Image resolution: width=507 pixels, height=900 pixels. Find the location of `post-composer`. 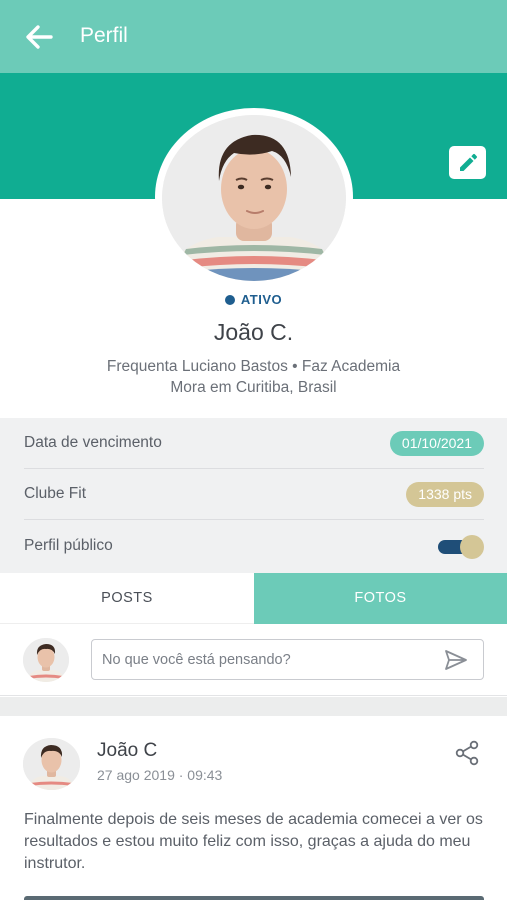

post-composer is located at coordinates (253, 660).